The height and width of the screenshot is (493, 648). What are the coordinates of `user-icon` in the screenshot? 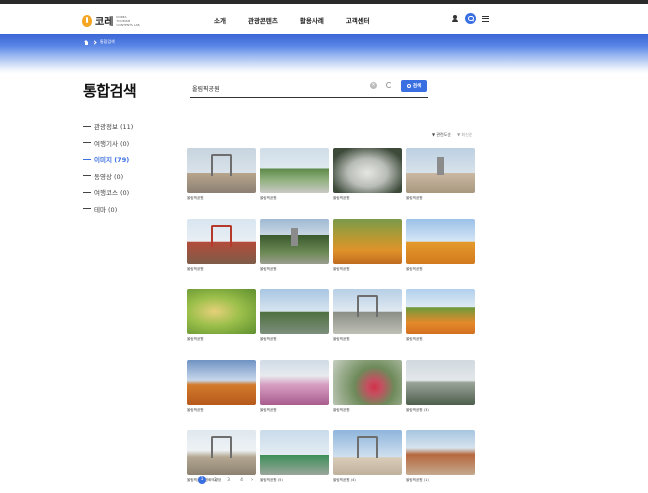 It's located at (455, 18).